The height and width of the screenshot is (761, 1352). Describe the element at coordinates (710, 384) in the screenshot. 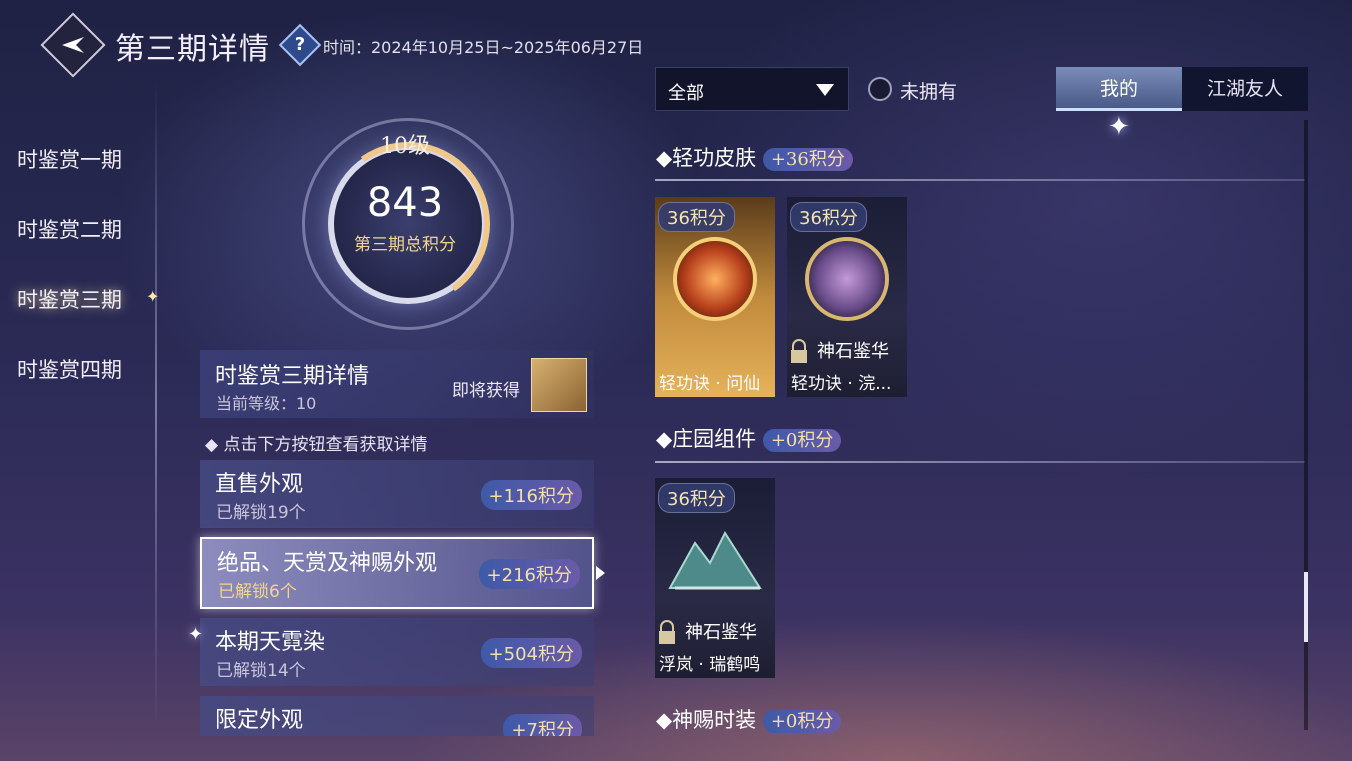

I see `item-name: 轻功诀 · 问仙` at that location.